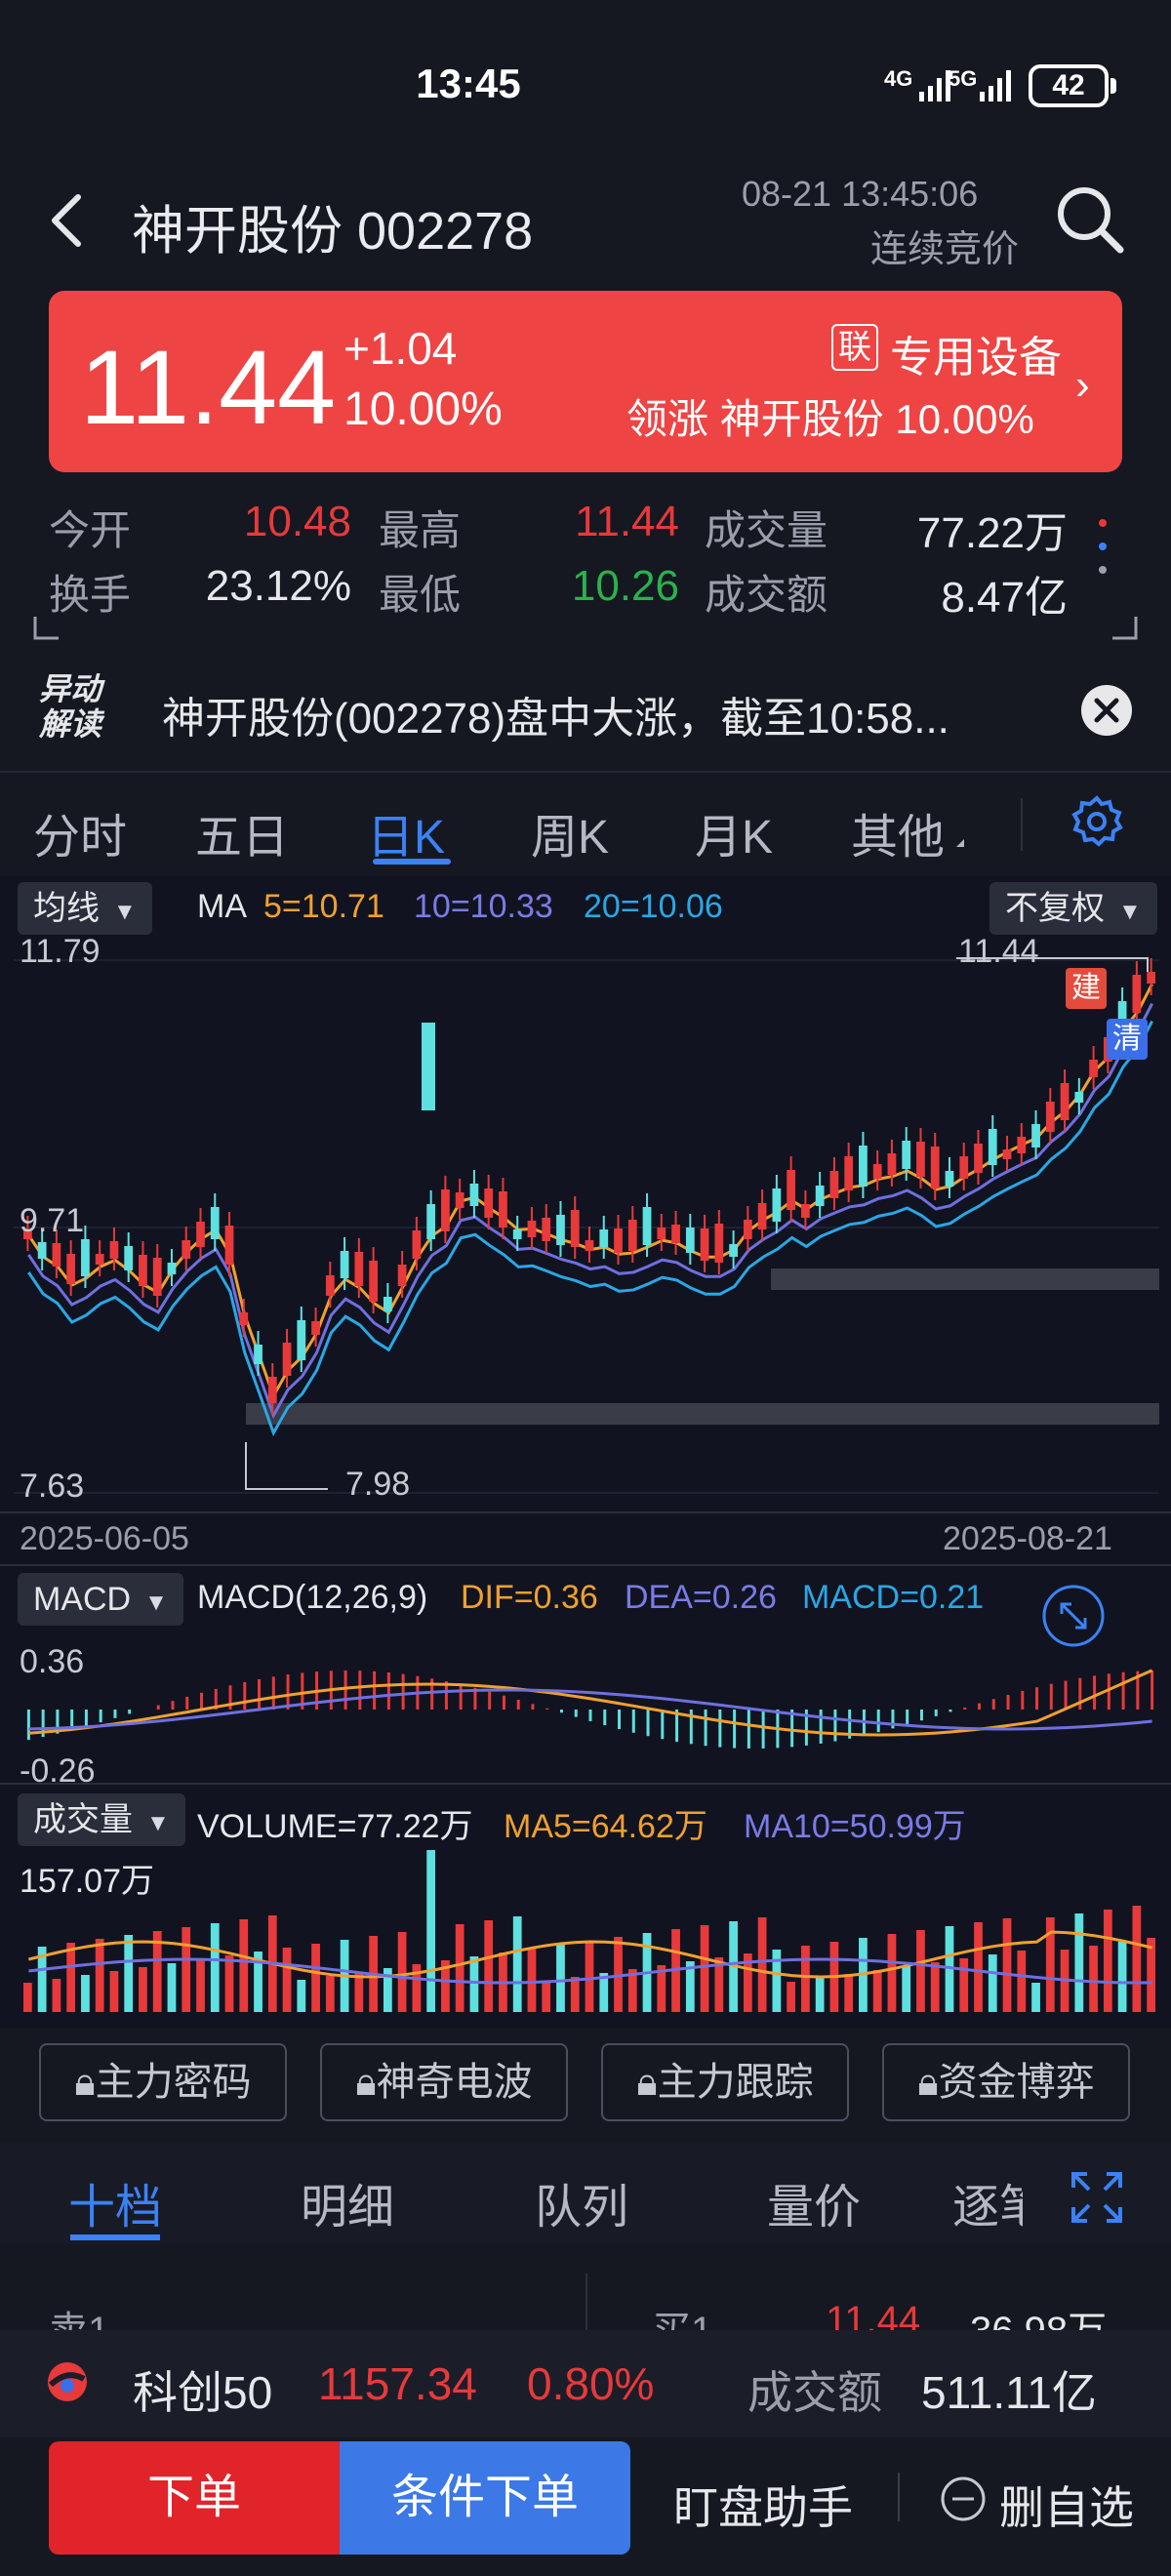 The height and width of the screenshot is (2576, 1171). Describe the element at coordinates (87, 1881) in the screenshot. I see `volume-axis-top: 157.07万` at that location.